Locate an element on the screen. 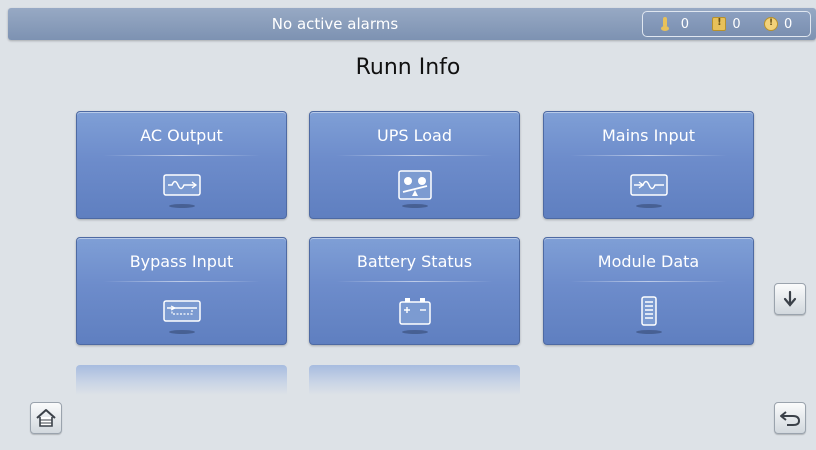 The image size is (816, 450). tile-label: Mains Input is located at coordinates (648, 135).